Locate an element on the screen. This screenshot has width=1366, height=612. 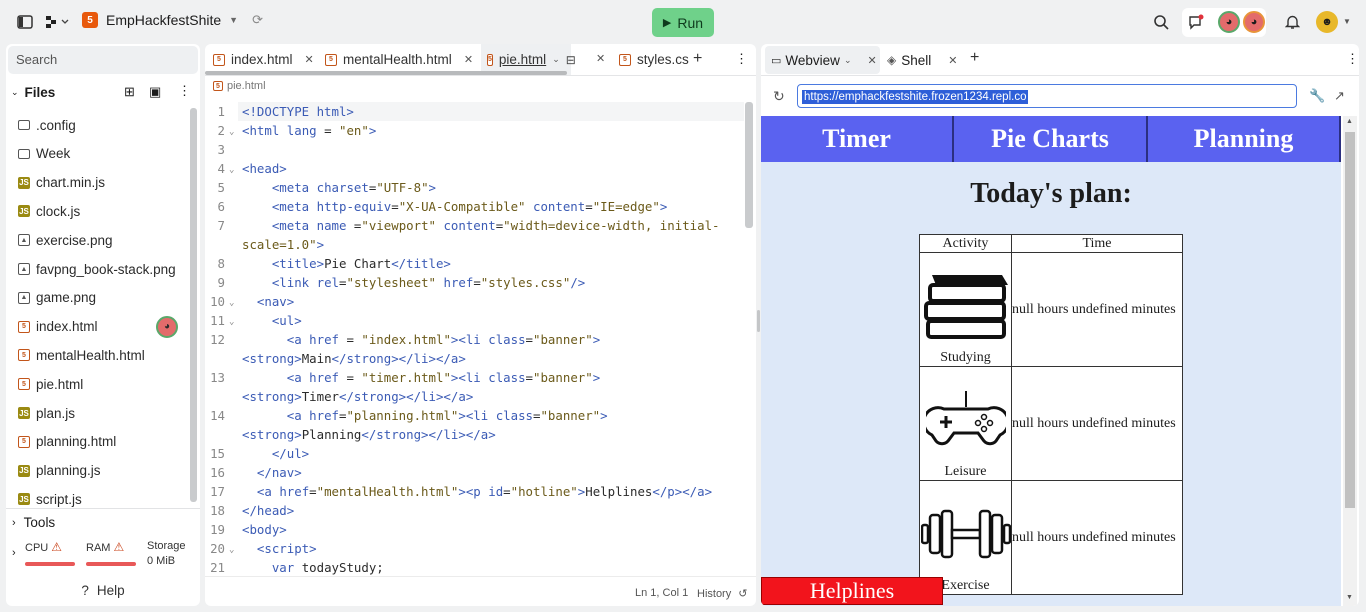
code-line: <head> is located at coordinates (264, 168).